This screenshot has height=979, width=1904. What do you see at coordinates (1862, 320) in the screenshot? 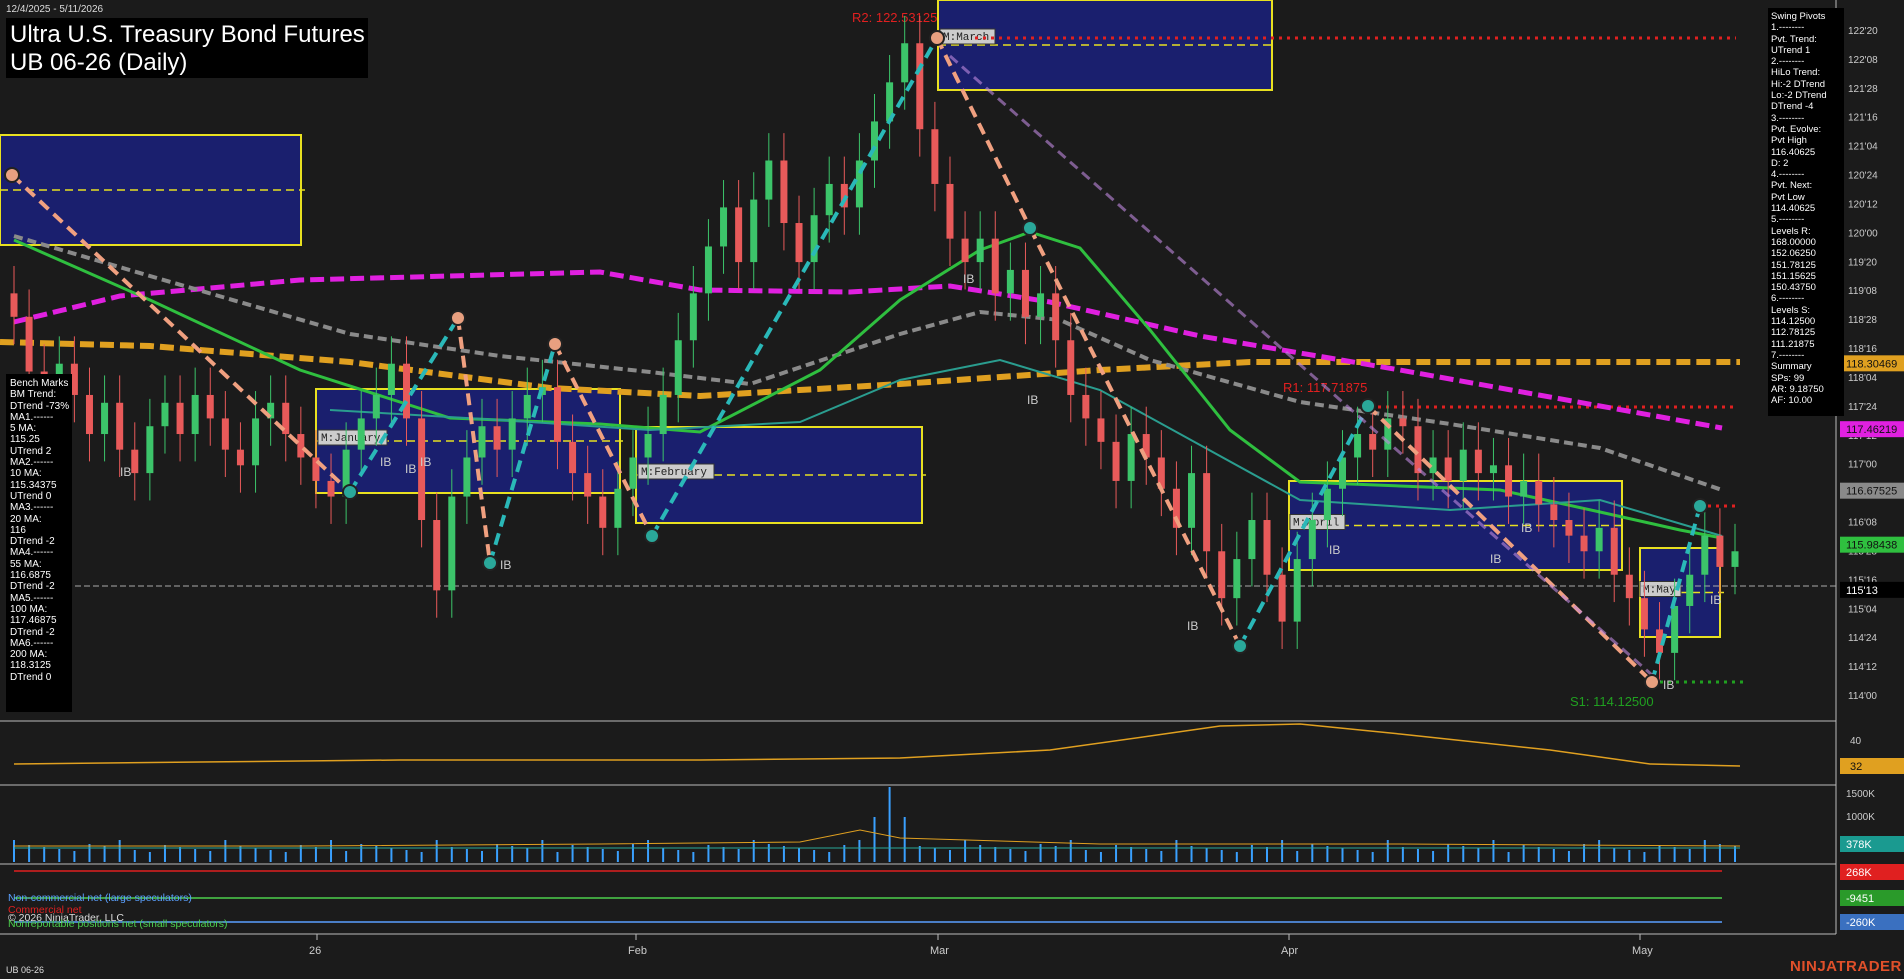
I see `price-tick-10: 118'28` at bounding box center [1862, 320].